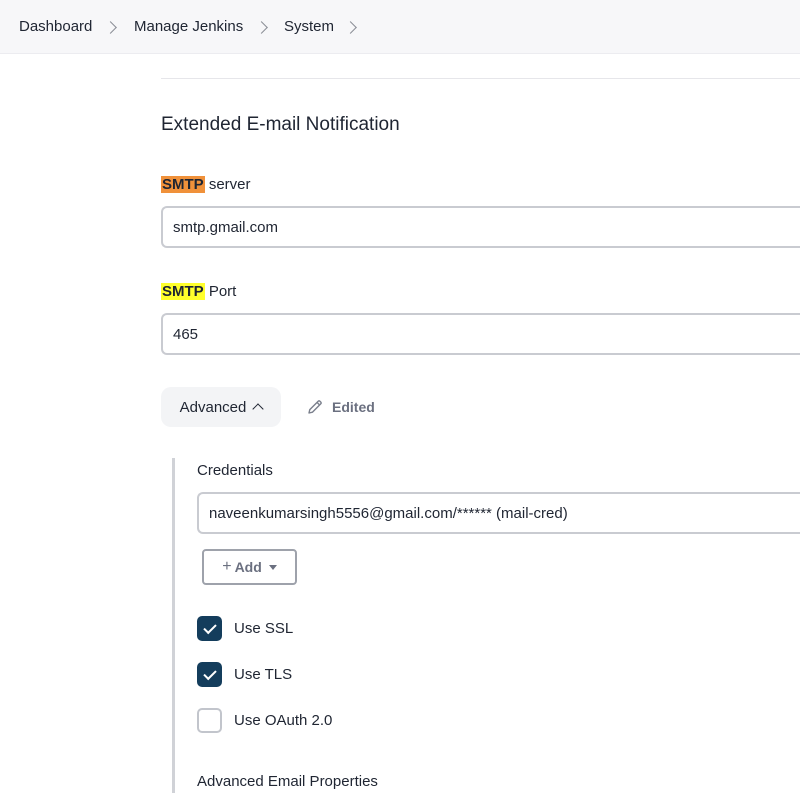 This screenshot has width=800, height=793. What do you see at coordinates (173, 625) in the screenshot?
I see `advanced-panel-border` at bounding box center [173, 625].